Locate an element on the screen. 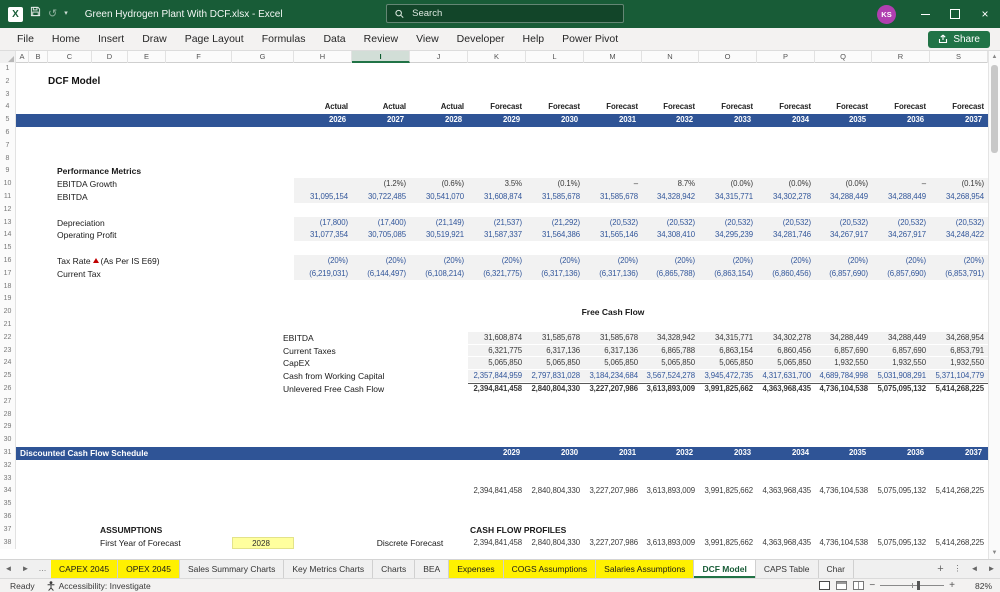  cell-L13: (21,292) is located at coordinates (555, 223).